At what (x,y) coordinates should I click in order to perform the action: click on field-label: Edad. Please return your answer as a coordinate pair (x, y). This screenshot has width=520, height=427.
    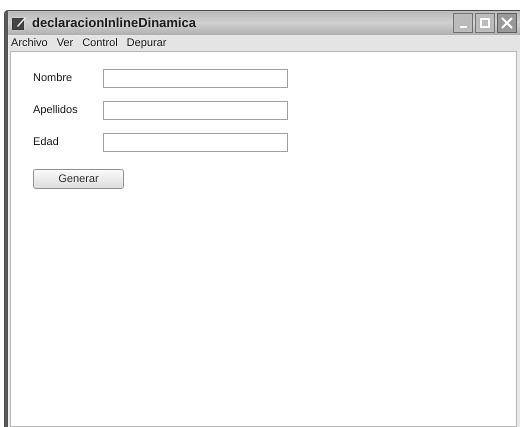
    Looking at the image, I should click on (46, 142).